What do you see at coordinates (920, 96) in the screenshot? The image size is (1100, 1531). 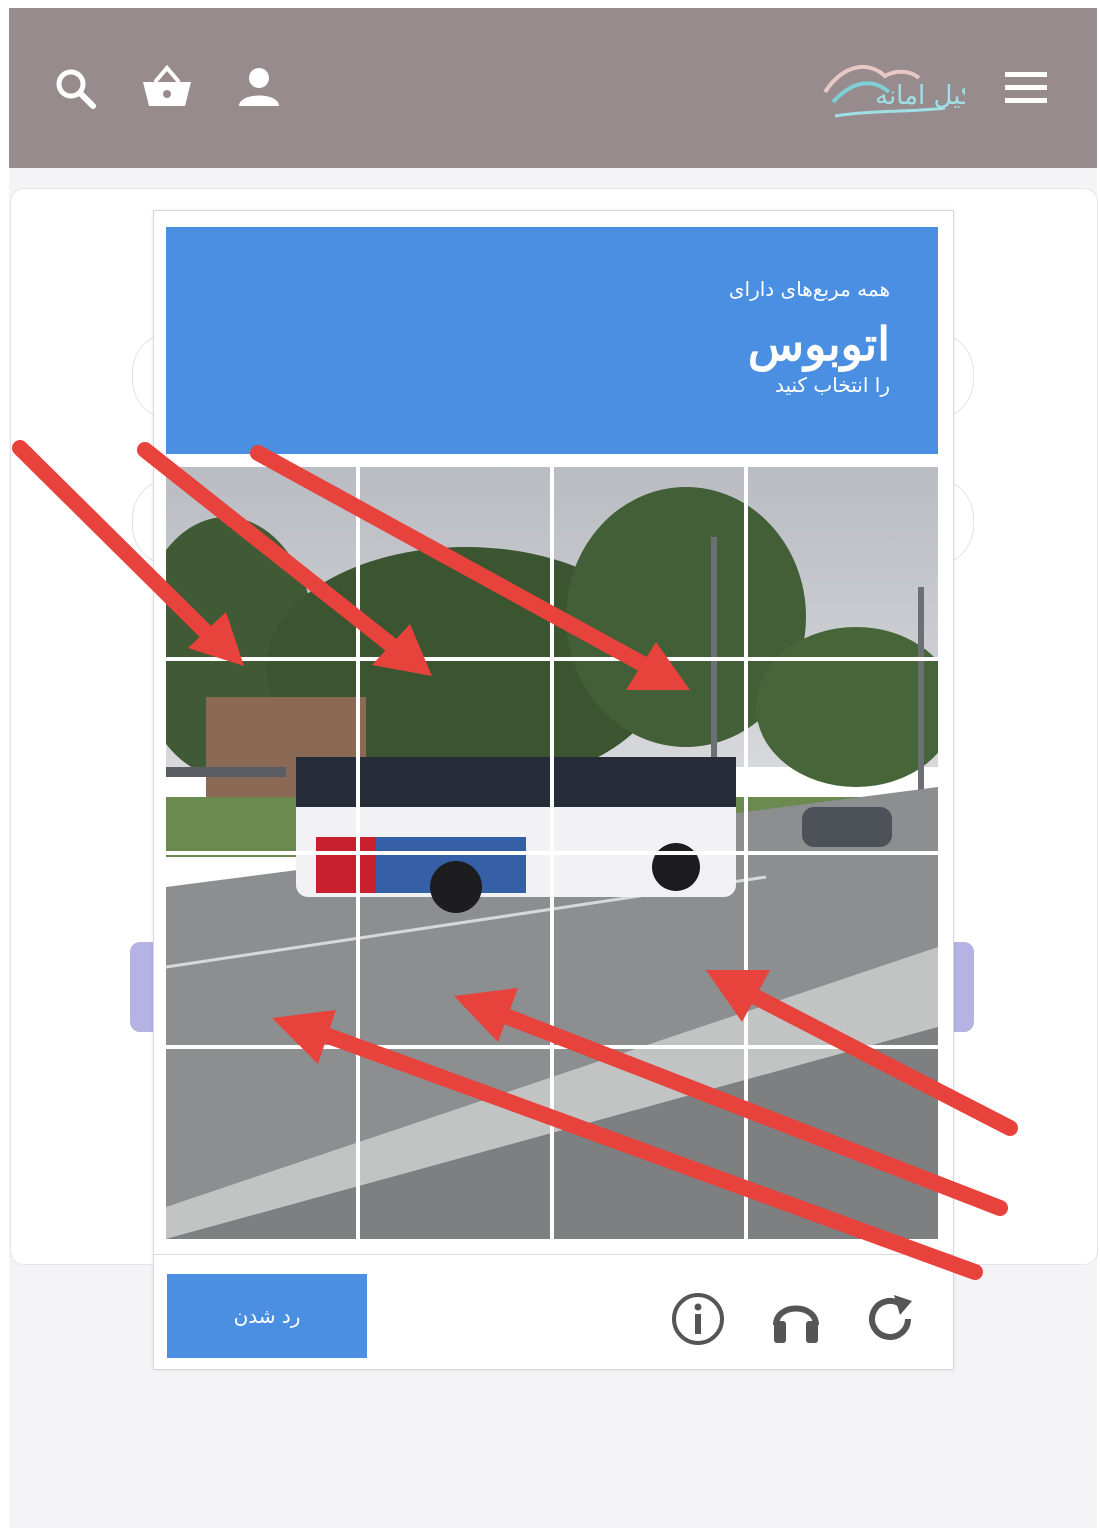 I see `logo-text: کیل امانه` at bounding box center [920, 96].